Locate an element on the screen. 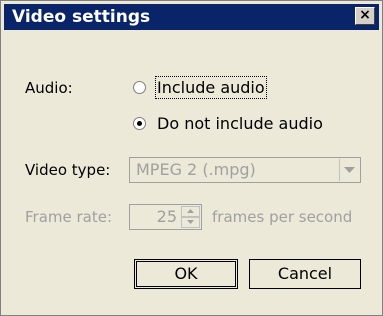 This screenshot has width=383, height=316. spinner-buttons is located at coordinates (190, 217).